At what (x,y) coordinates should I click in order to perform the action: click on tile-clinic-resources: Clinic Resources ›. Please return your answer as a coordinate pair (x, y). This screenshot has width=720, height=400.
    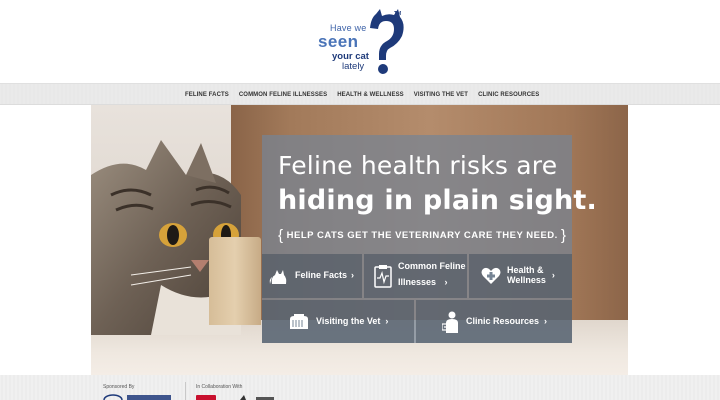
    Looking at the image, I should click on (494, 321).